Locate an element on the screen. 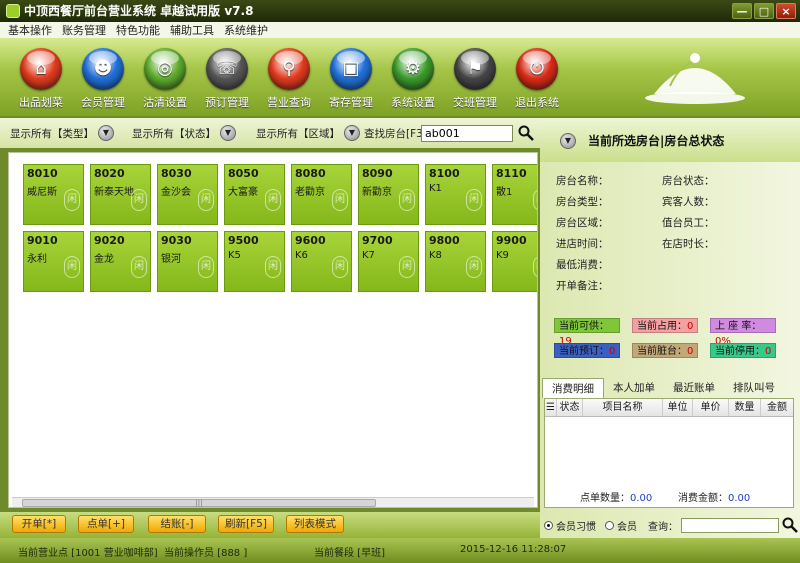  query-input is located at coordinates (730, 525).